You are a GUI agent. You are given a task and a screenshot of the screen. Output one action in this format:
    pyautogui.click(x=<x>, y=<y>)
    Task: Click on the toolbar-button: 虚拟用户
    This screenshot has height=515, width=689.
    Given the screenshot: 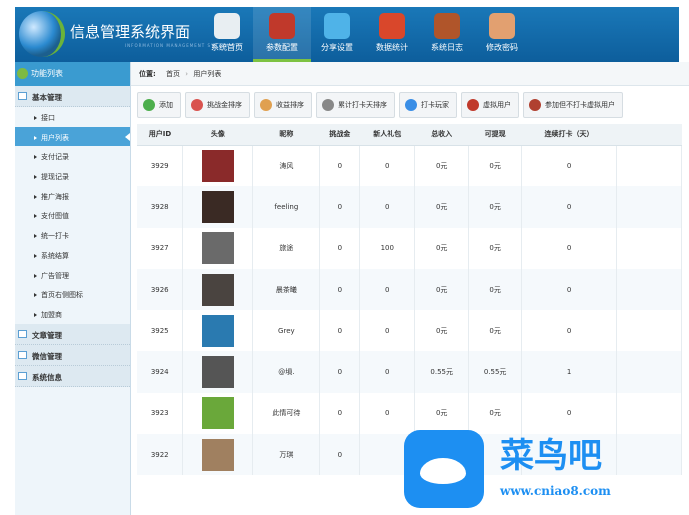 What is the action you would take?
    pyautogui.click(x=490, y=105)
    